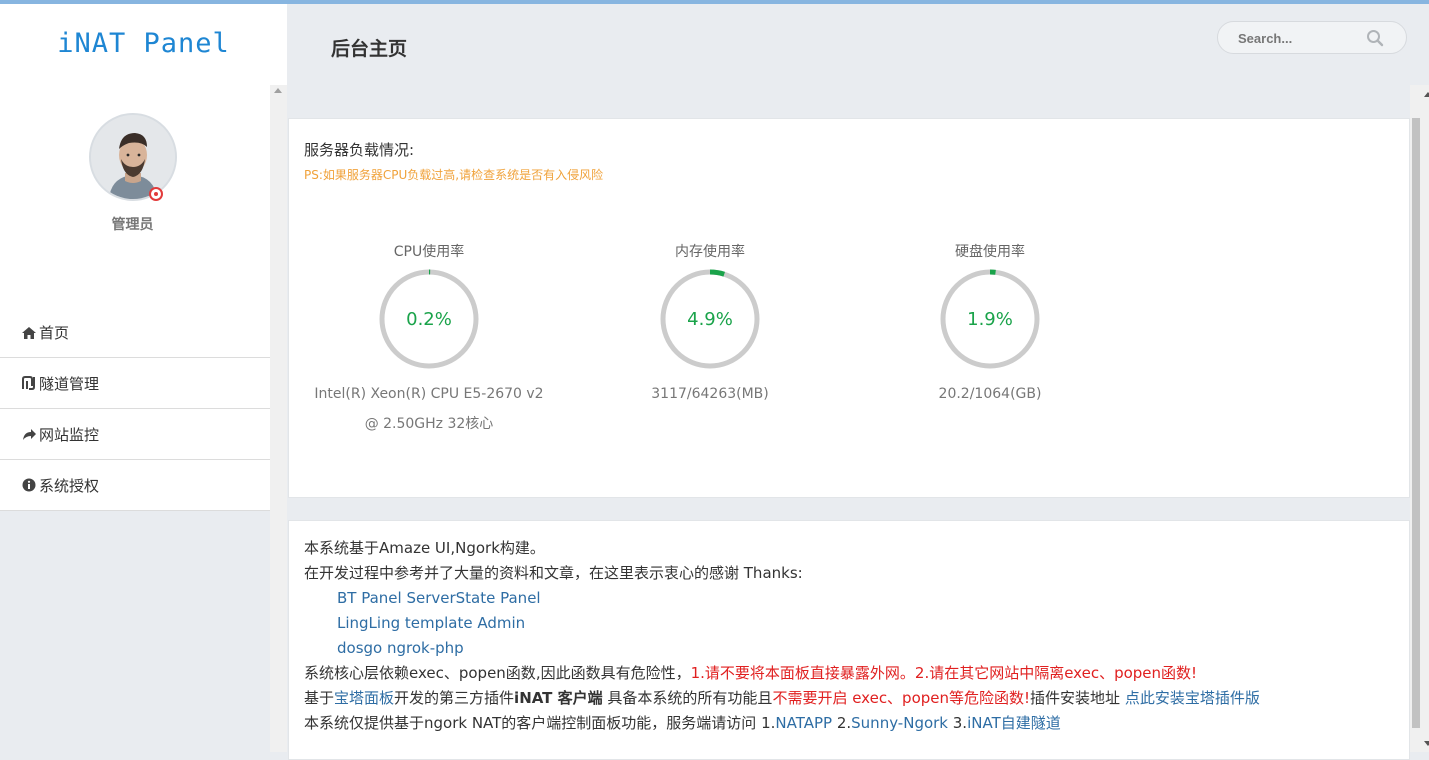 The image size is (1429, 760). What do you see at coordinates (944, 673) in the screenshot?
I see `warning-red-text: 1.请不要将本面板直接暴露外网。2.请在其它网站中隔离exec、popen函数!` at bounding box center [944, 673].